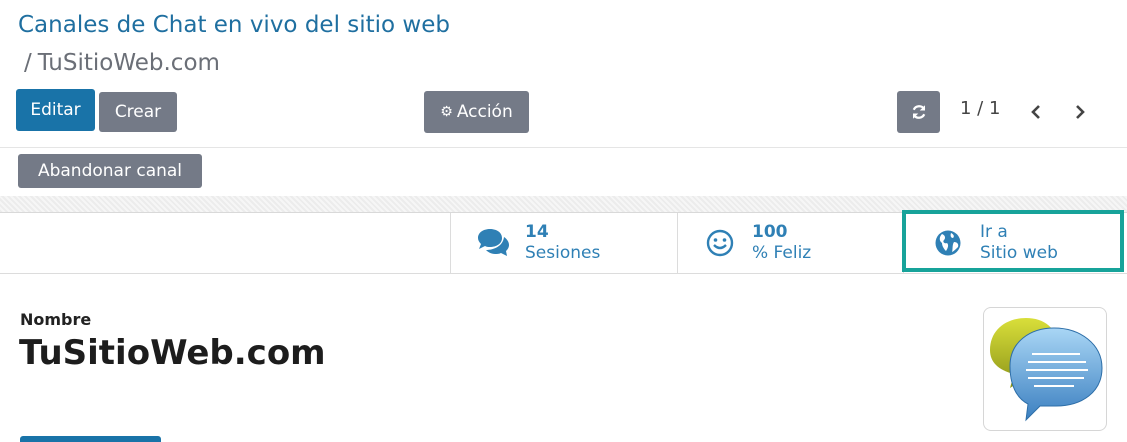  Describe the element at coordinates (56, 319) in the screenshot. I see `name-field-label: Nombre` at that location.